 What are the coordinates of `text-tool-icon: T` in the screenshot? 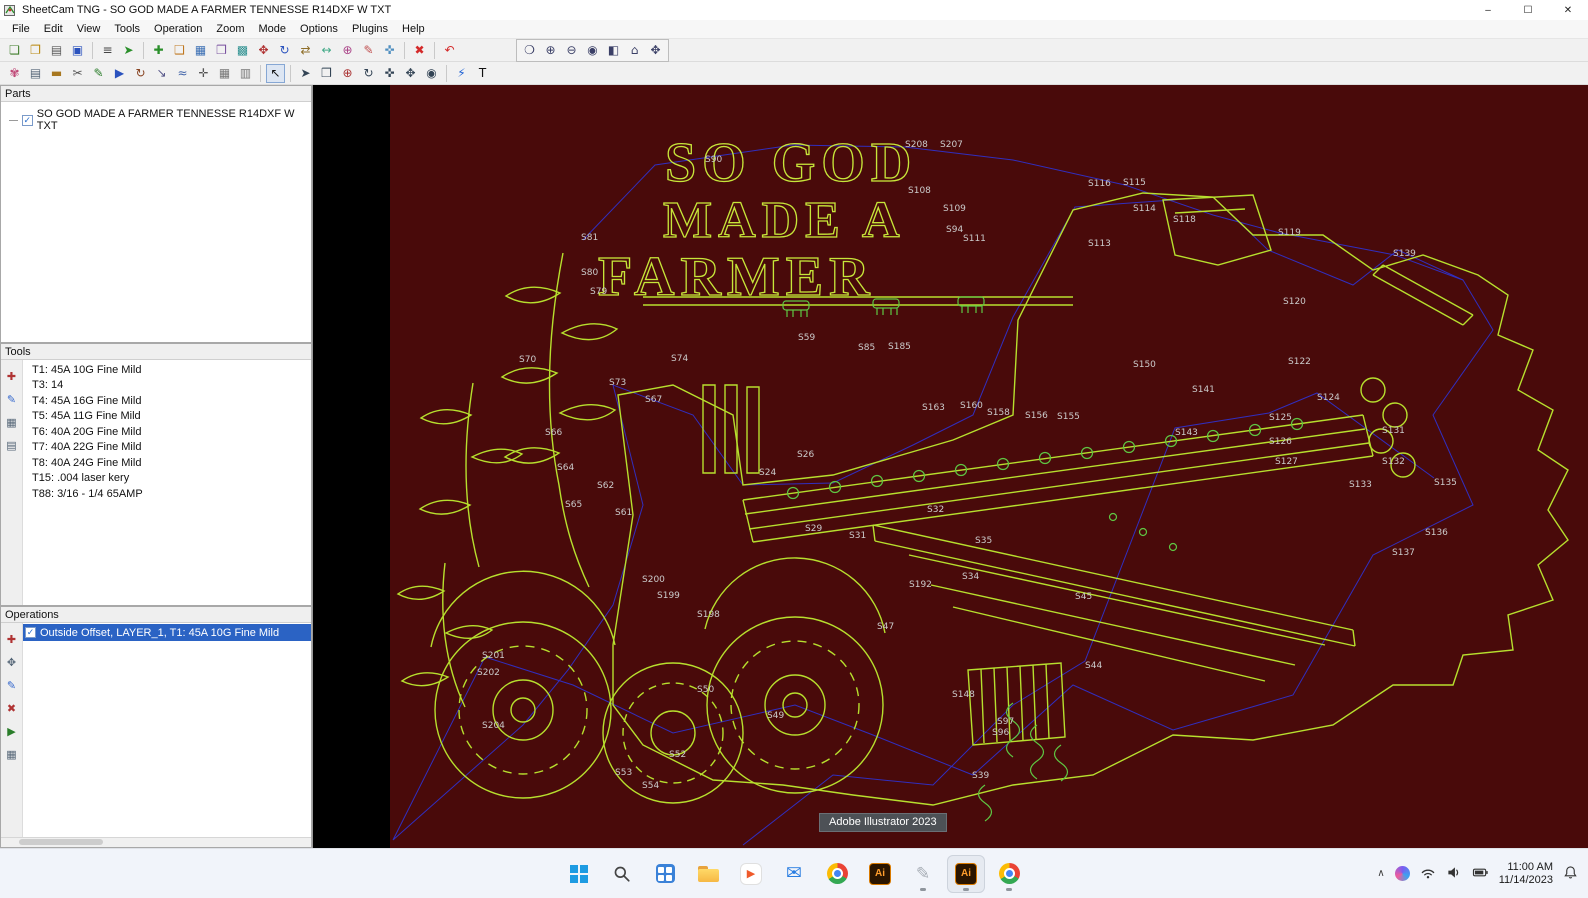 It's located at (482, 73).